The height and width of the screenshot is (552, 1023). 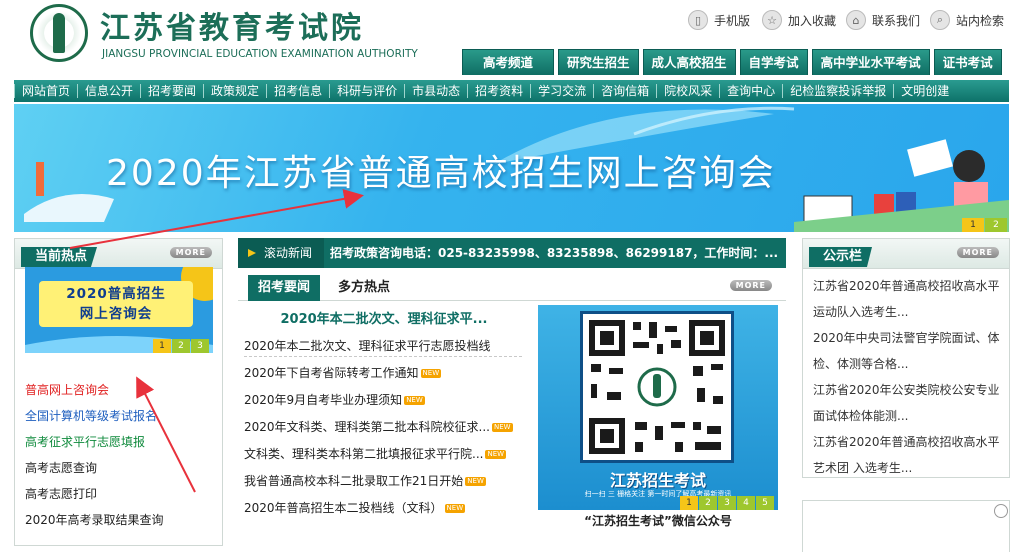 I want to click on hot-dot-3: 3, so click(x=200, y=346).